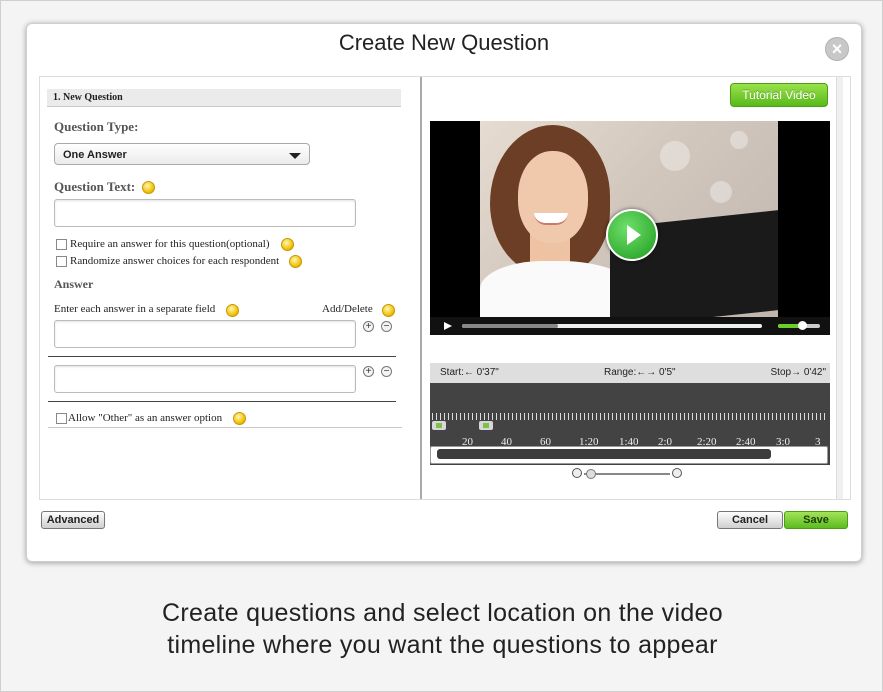  I want to click on timeline: 20 40 60 1:20 1:40 2:0 2:20 2:40 3:0 3, so click(630, 424).